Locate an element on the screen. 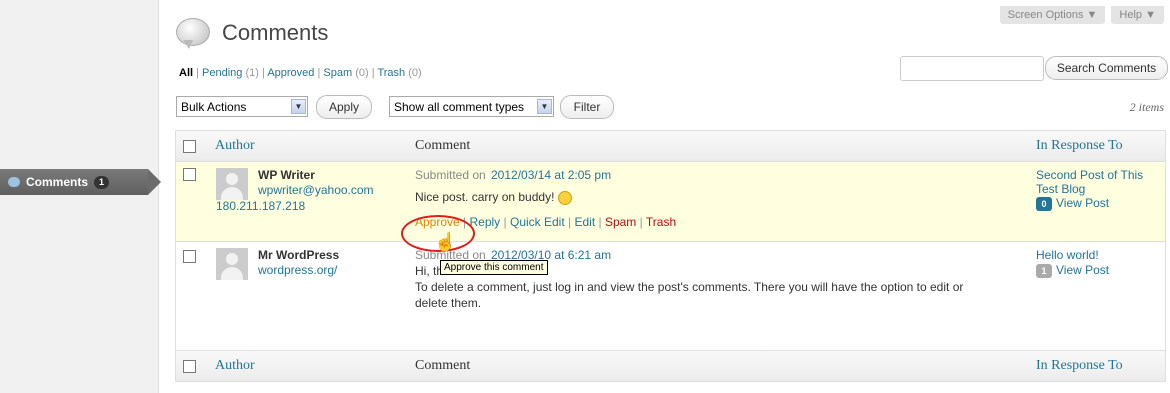 The height and width of the screenshot is (393, 1170). response-view: 0 View Post is located at coordinates (1072, 203).